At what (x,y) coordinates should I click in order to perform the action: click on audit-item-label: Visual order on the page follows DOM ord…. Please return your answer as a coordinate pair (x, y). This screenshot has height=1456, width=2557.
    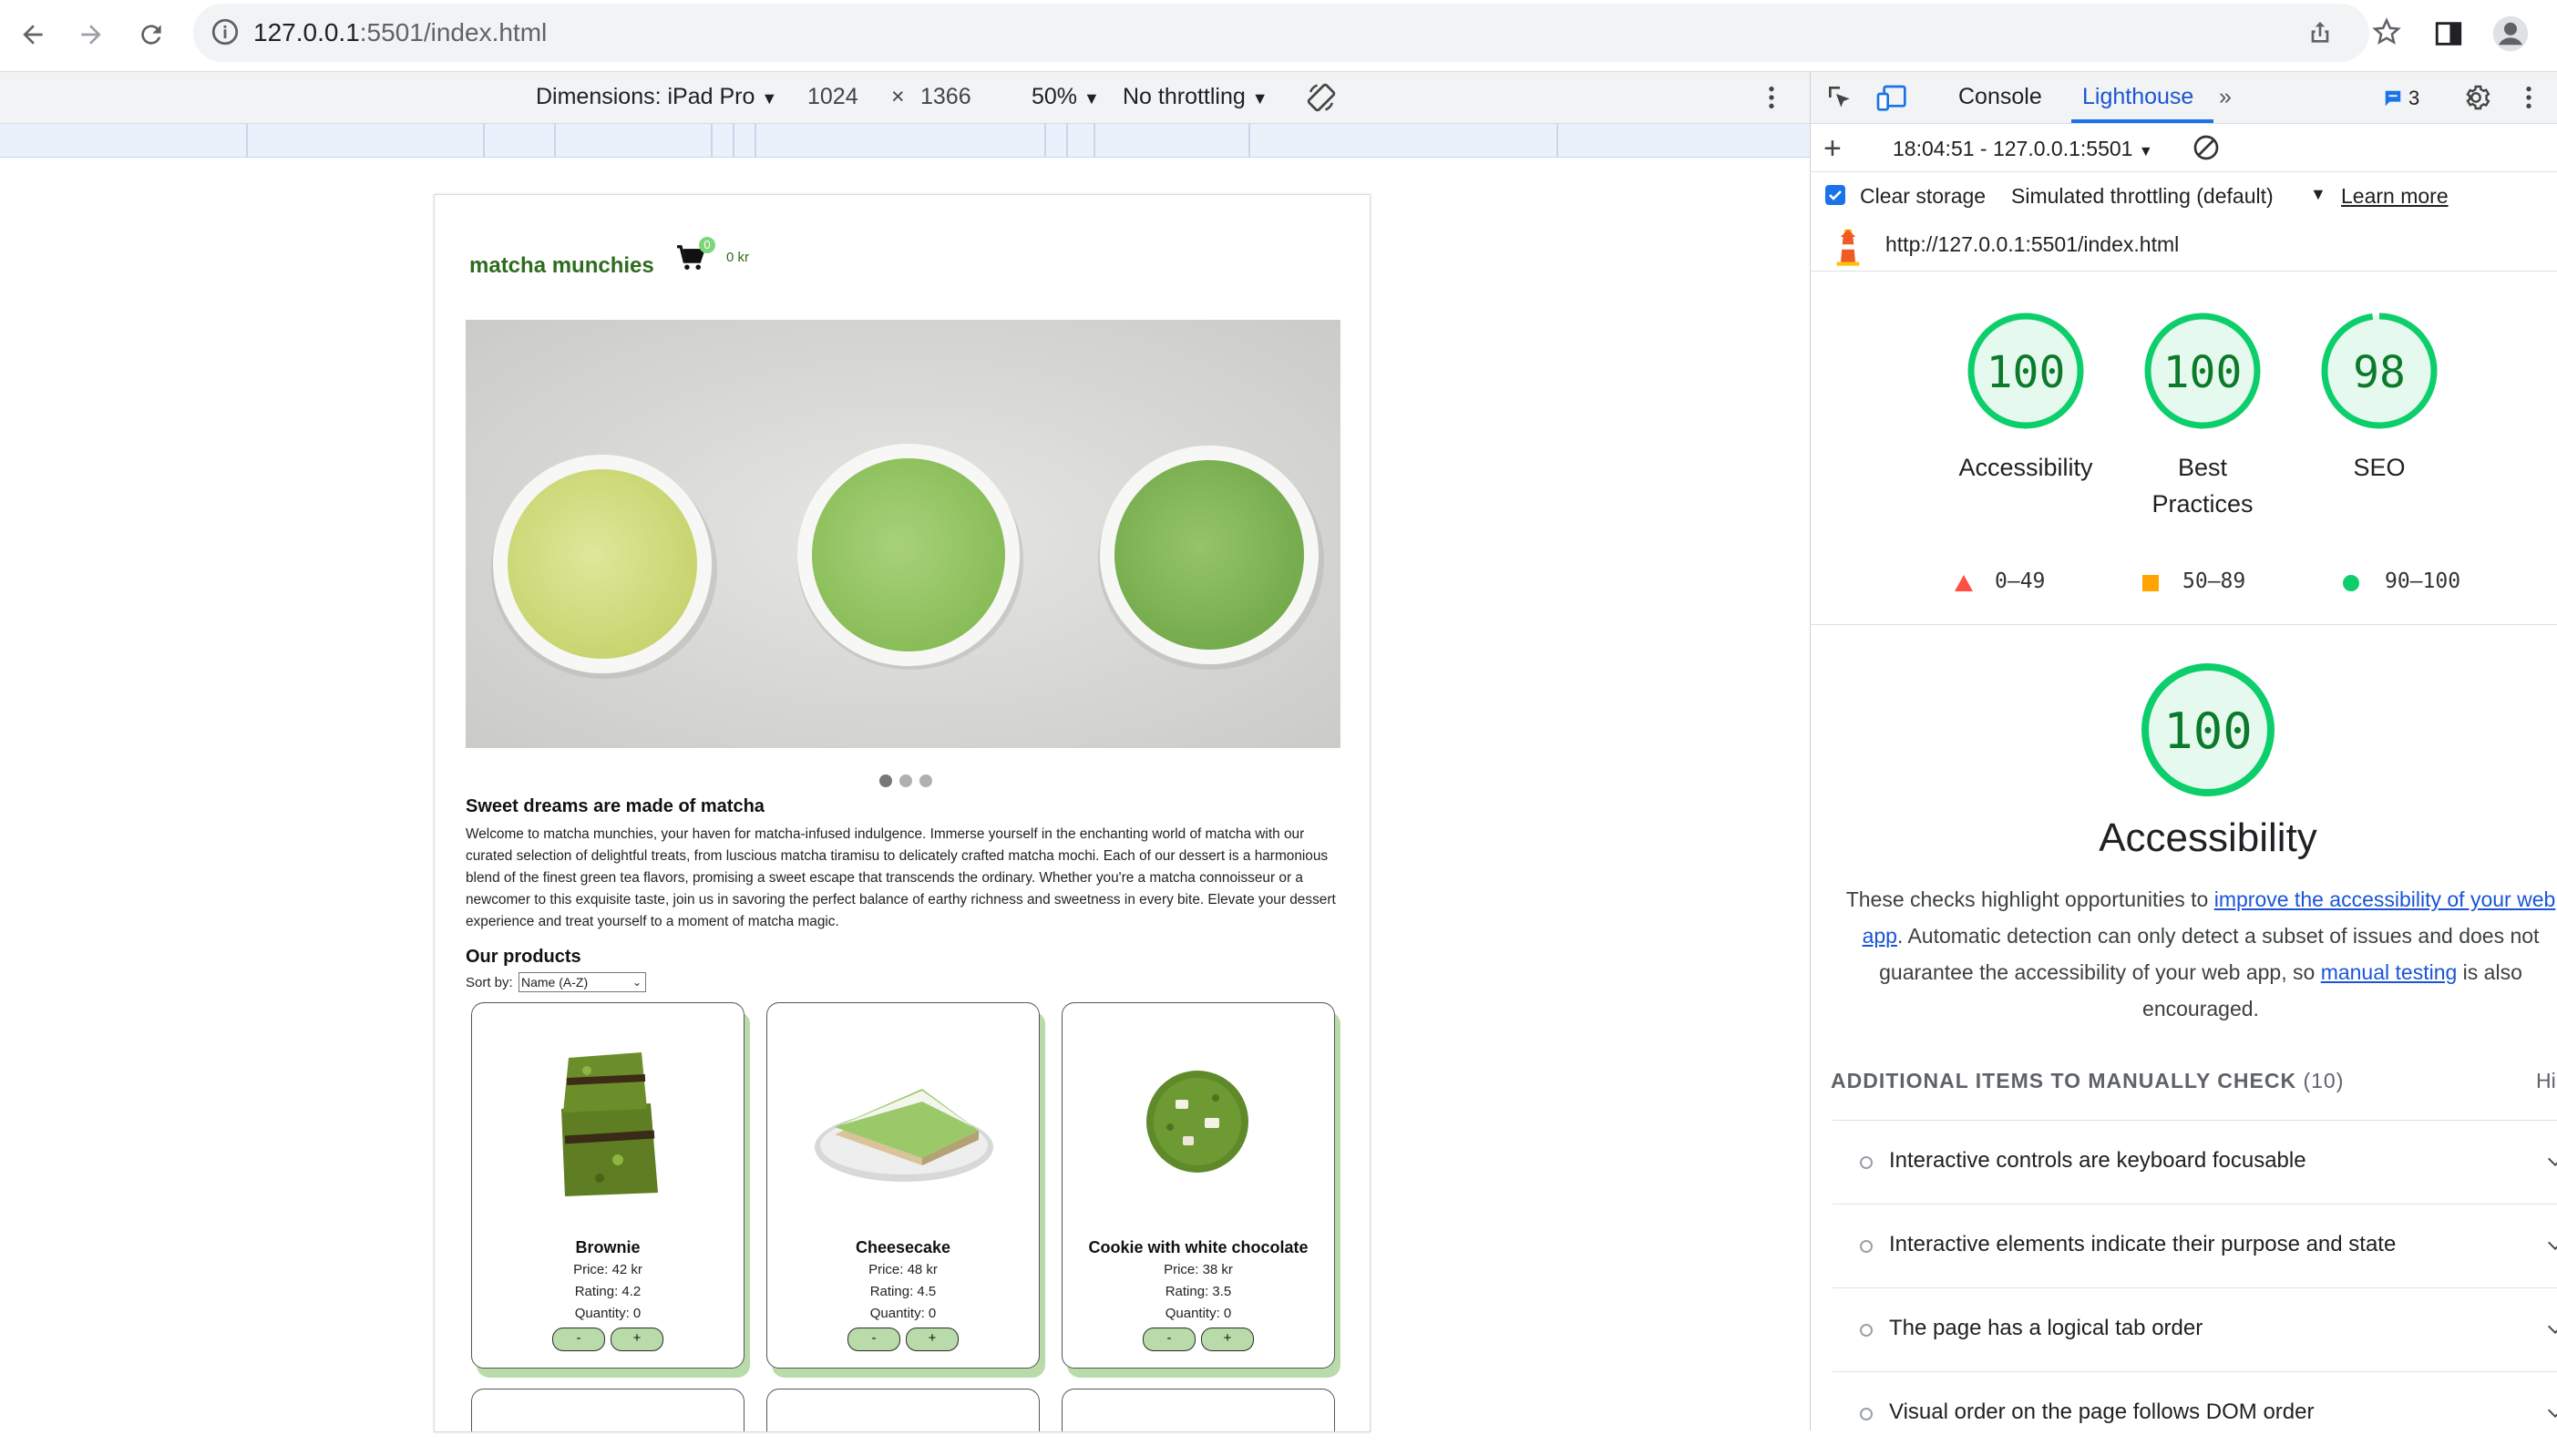
    Looking at the image, I should click on (2102, 1412).